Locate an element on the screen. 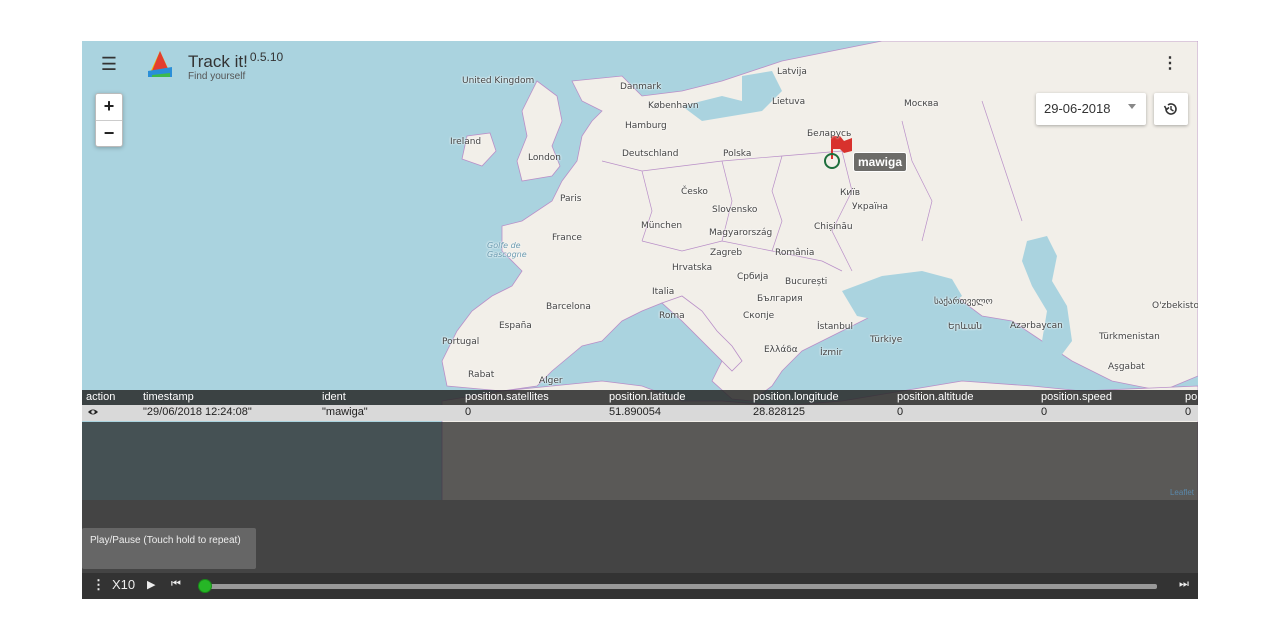 The image size is (1280, 640). map-label: Lietuva is located at coordinates (789, 102).